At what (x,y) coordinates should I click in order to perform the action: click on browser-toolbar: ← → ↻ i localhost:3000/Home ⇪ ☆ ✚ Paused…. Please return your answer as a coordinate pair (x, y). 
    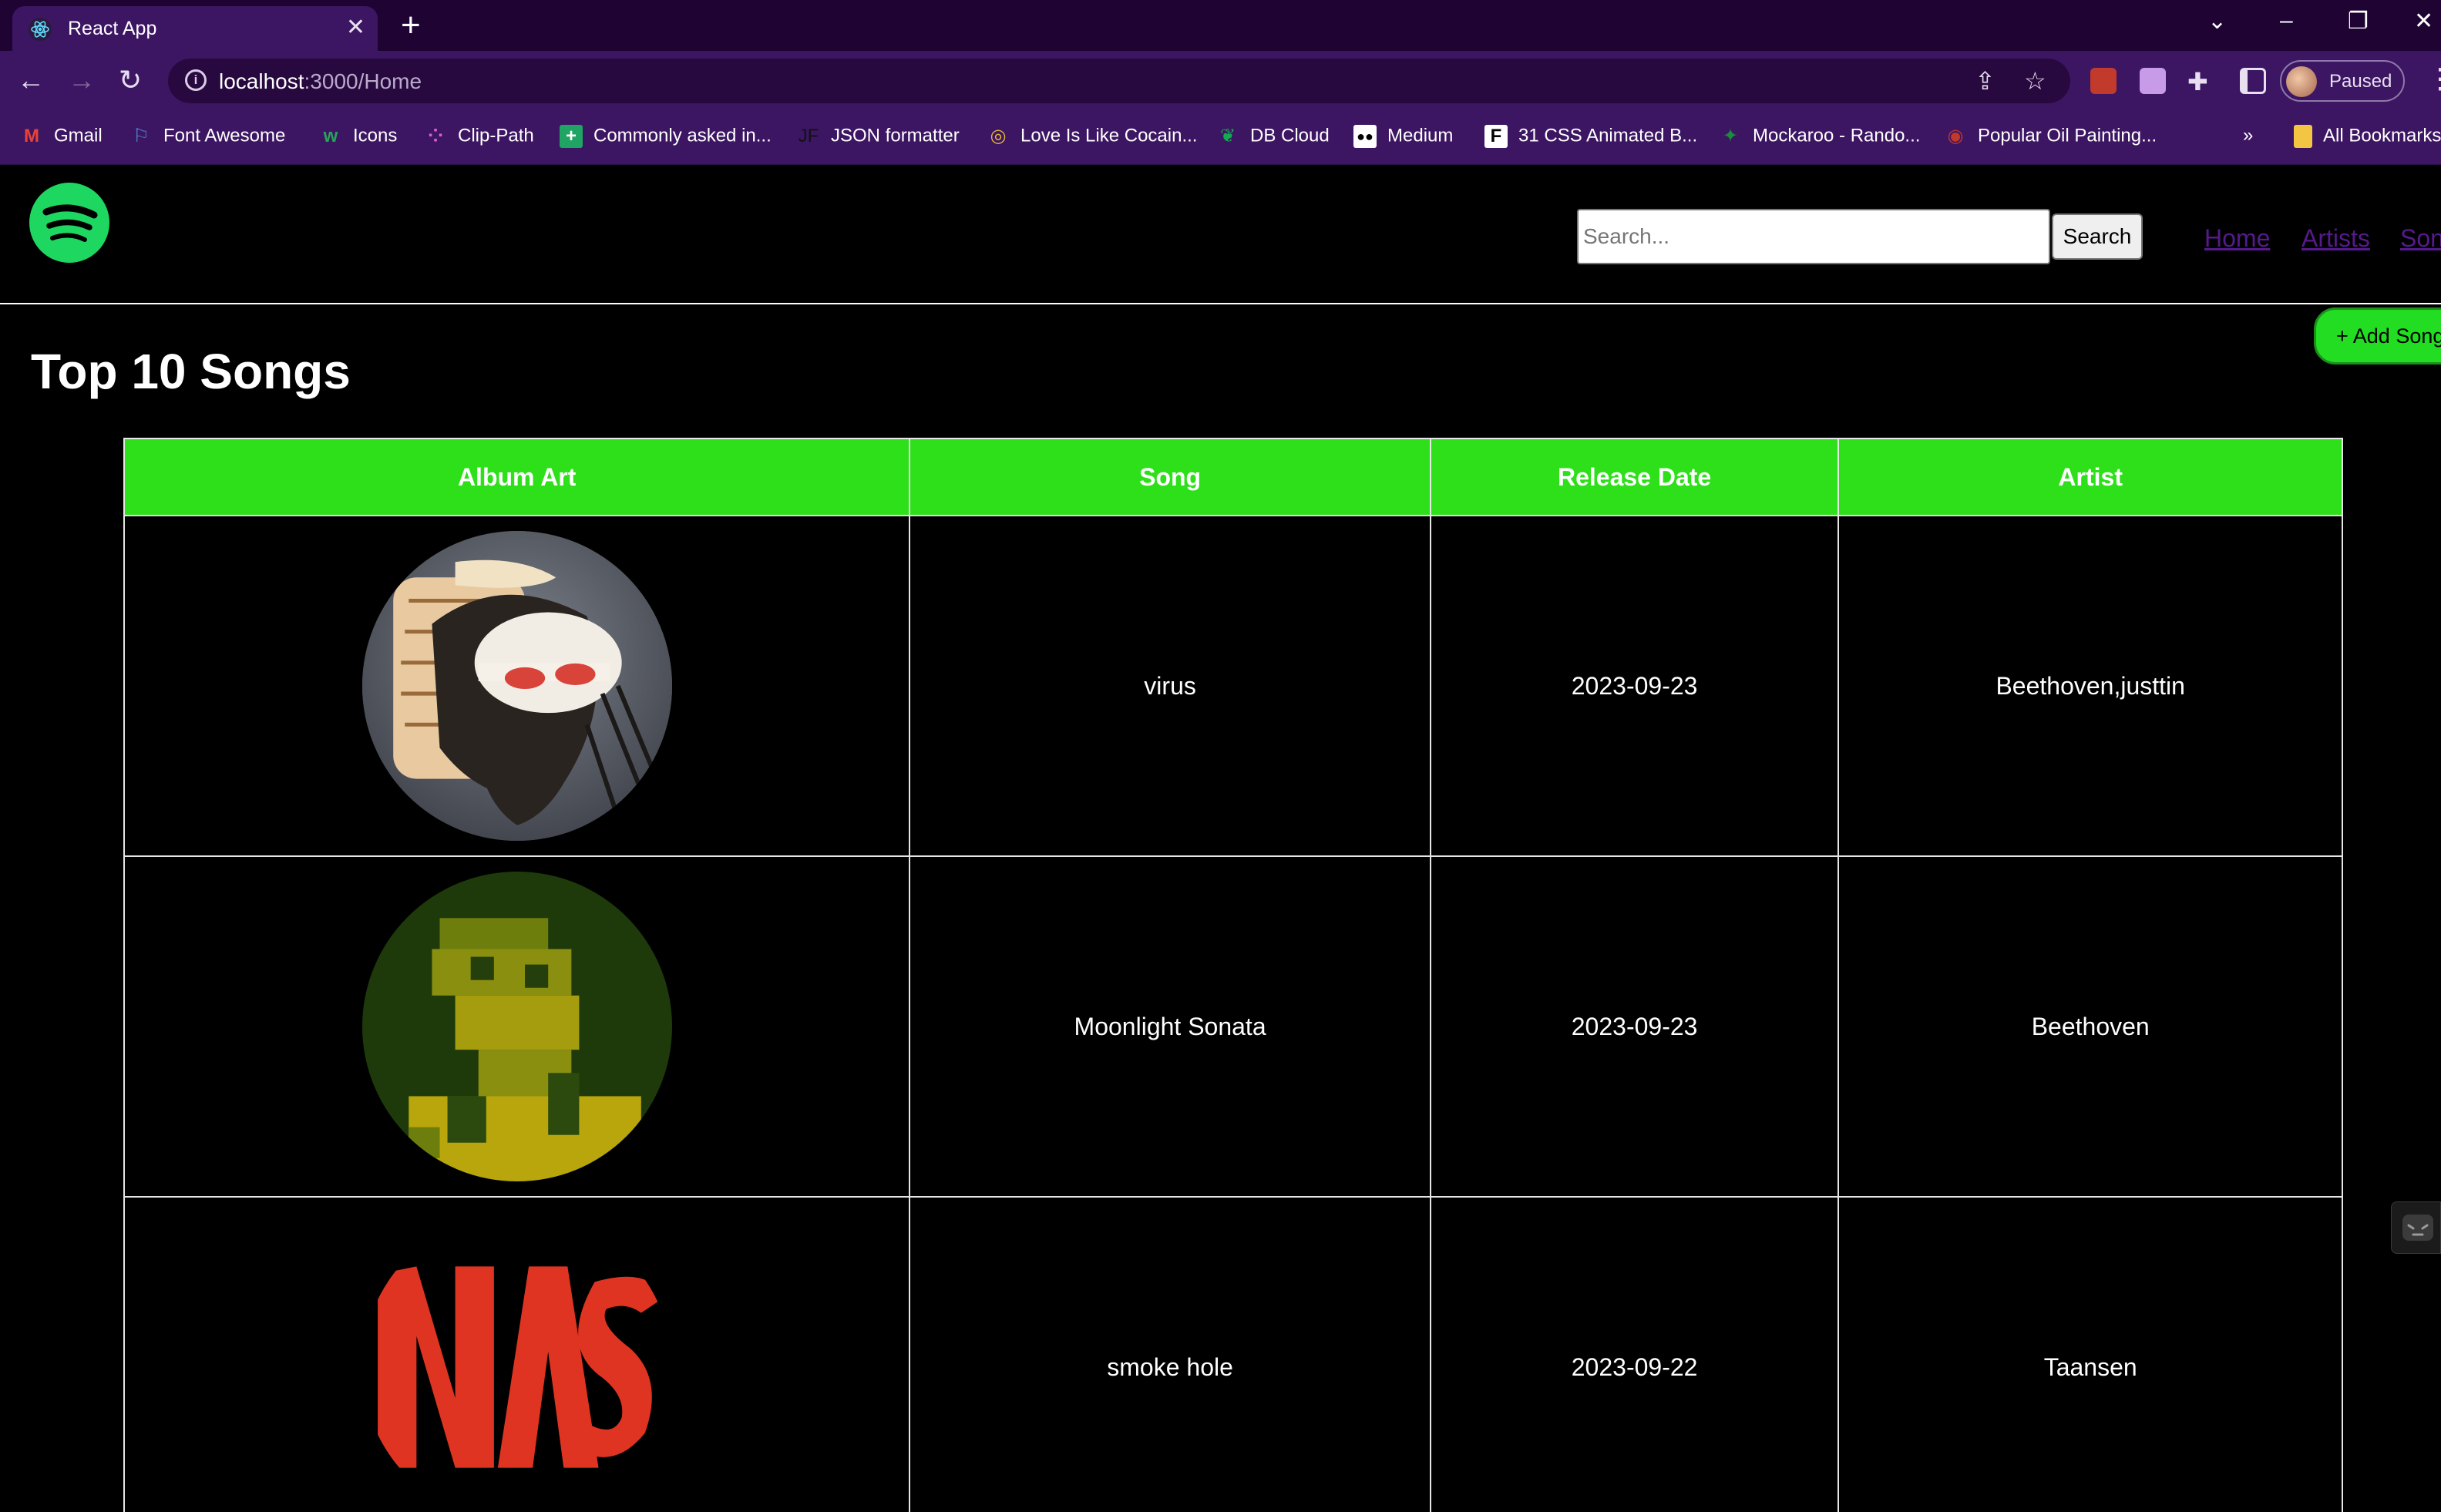
    Looking at the image, I should click on (1220, 81).